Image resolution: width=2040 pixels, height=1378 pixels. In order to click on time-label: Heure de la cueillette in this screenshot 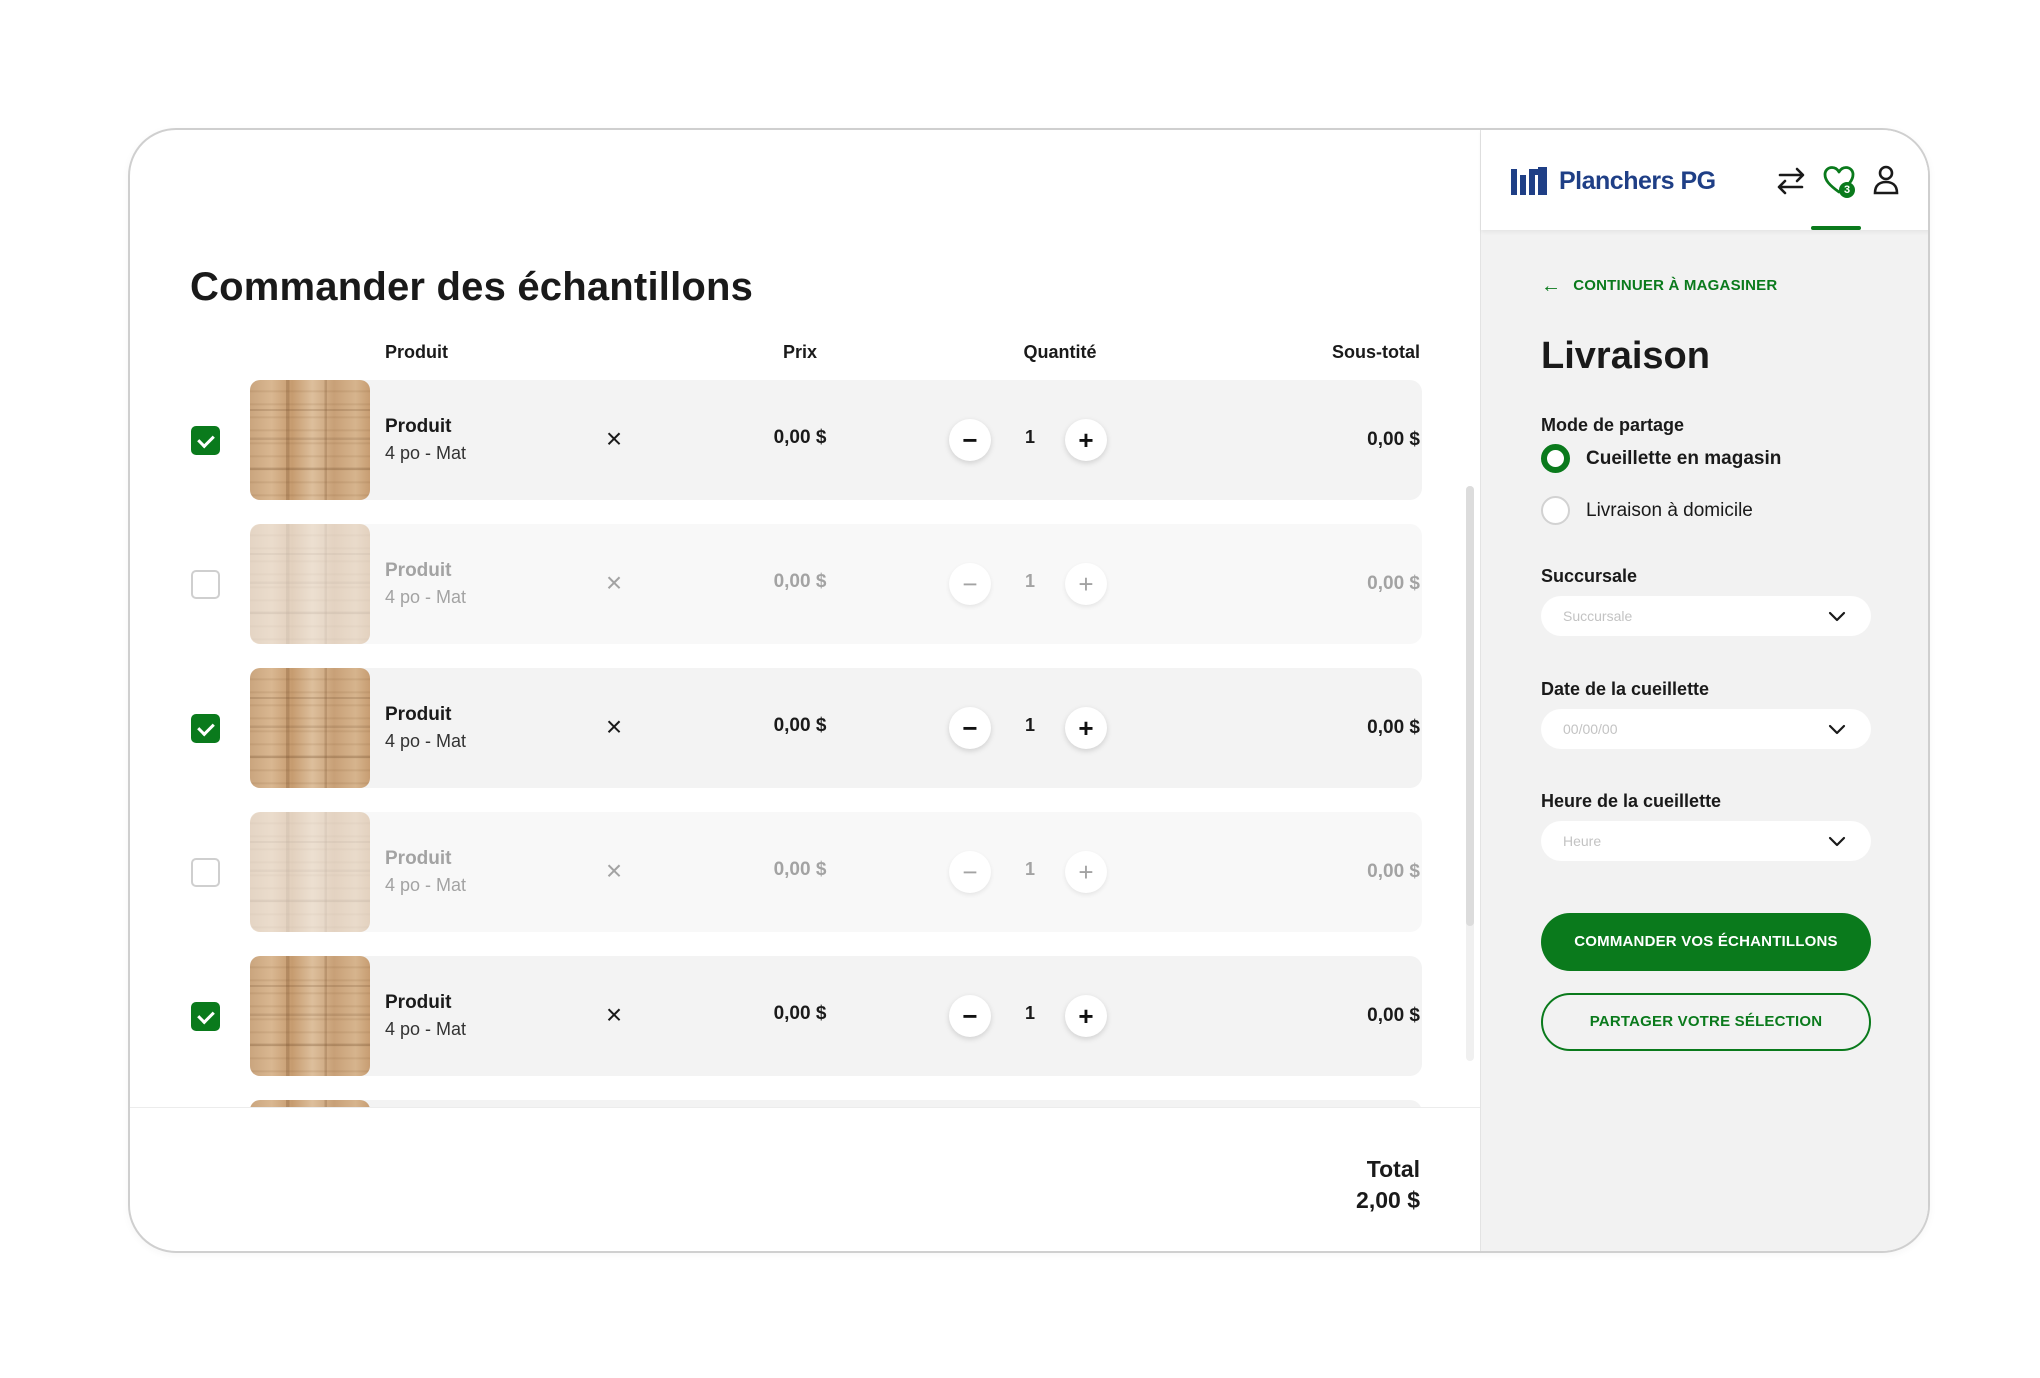, I will do `click(1631, 801)`.